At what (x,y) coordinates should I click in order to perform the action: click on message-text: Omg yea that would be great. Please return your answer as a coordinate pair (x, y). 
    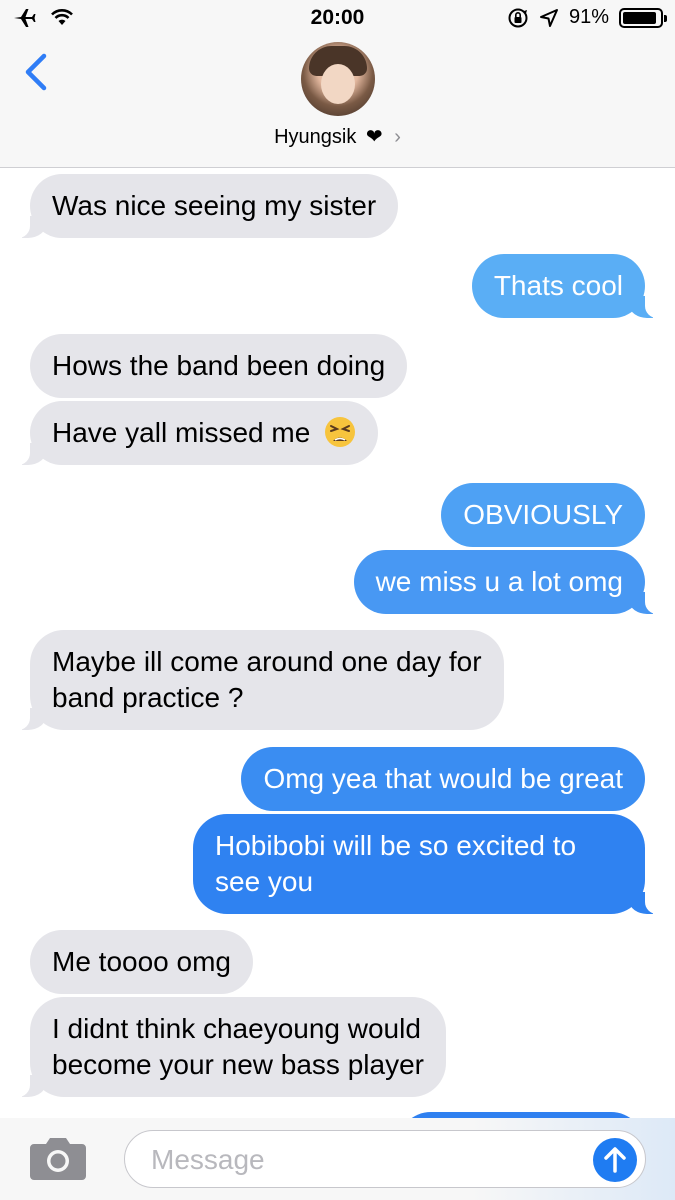
    Looking at the image, I should click on (443, 778).